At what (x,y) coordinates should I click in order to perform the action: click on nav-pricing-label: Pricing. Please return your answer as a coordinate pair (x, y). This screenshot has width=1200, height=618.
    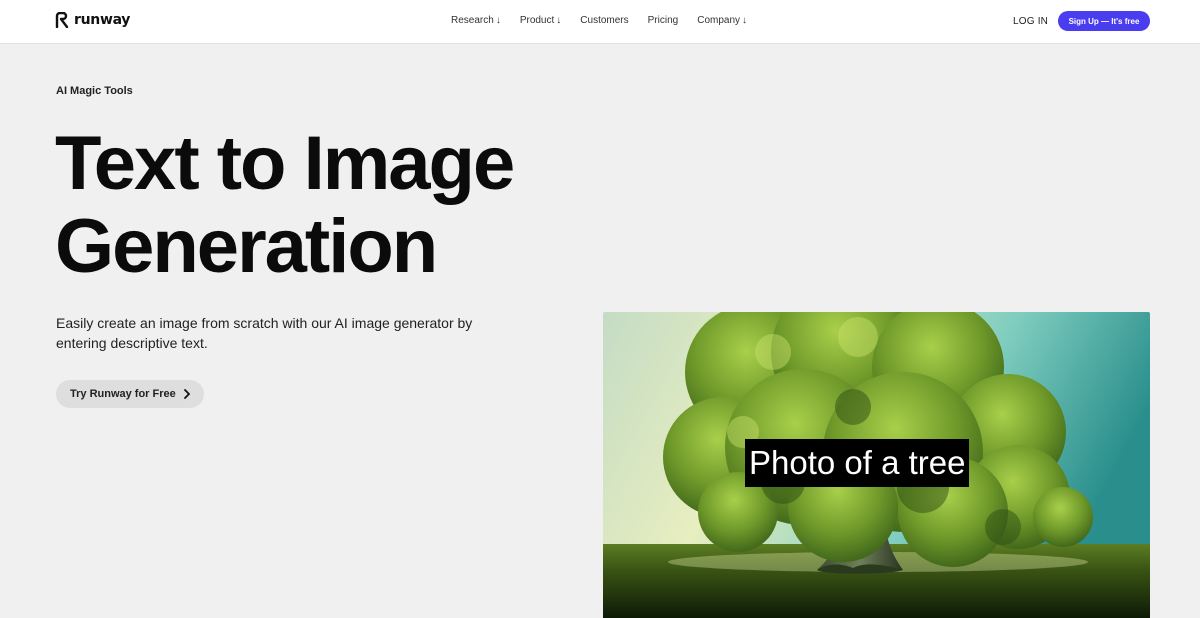
    Looking at the image, I should click on (663, 20).